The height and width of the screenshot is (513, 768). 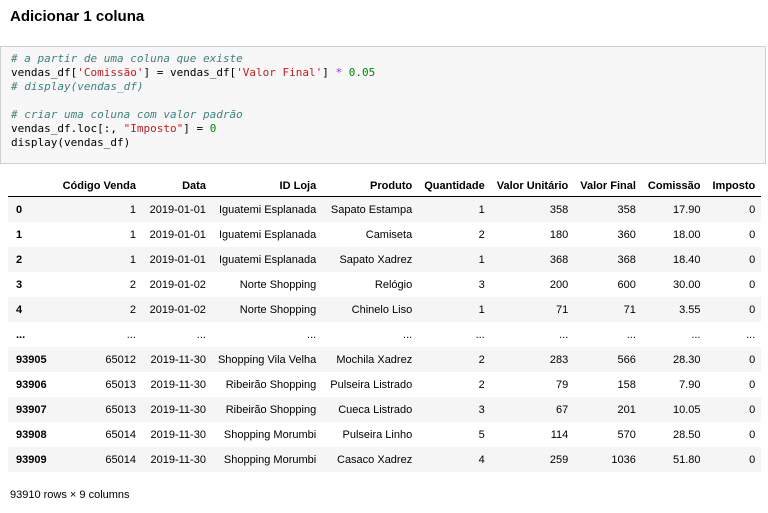 I want to click on code-token: ] =, so click(x=196, y=128).